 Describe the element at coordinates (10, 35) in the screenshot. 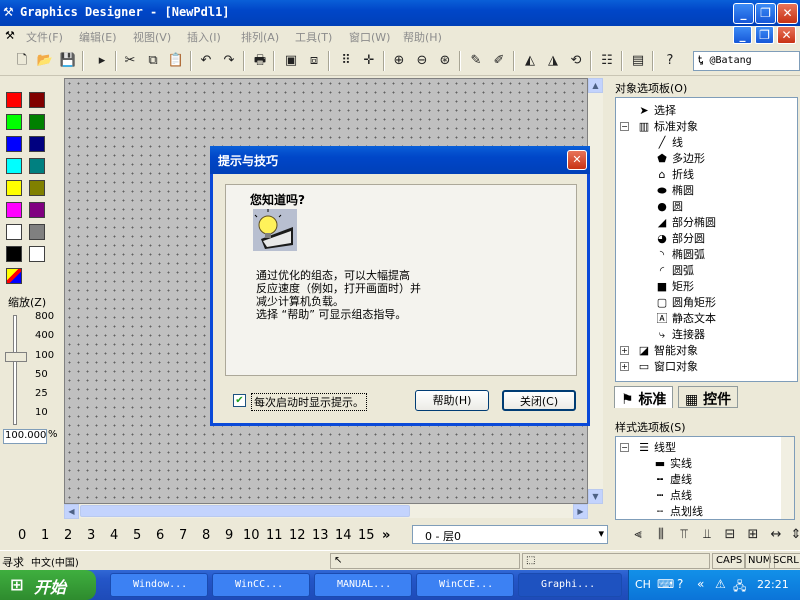

I see `mdi-icon: ⚒` at that location.